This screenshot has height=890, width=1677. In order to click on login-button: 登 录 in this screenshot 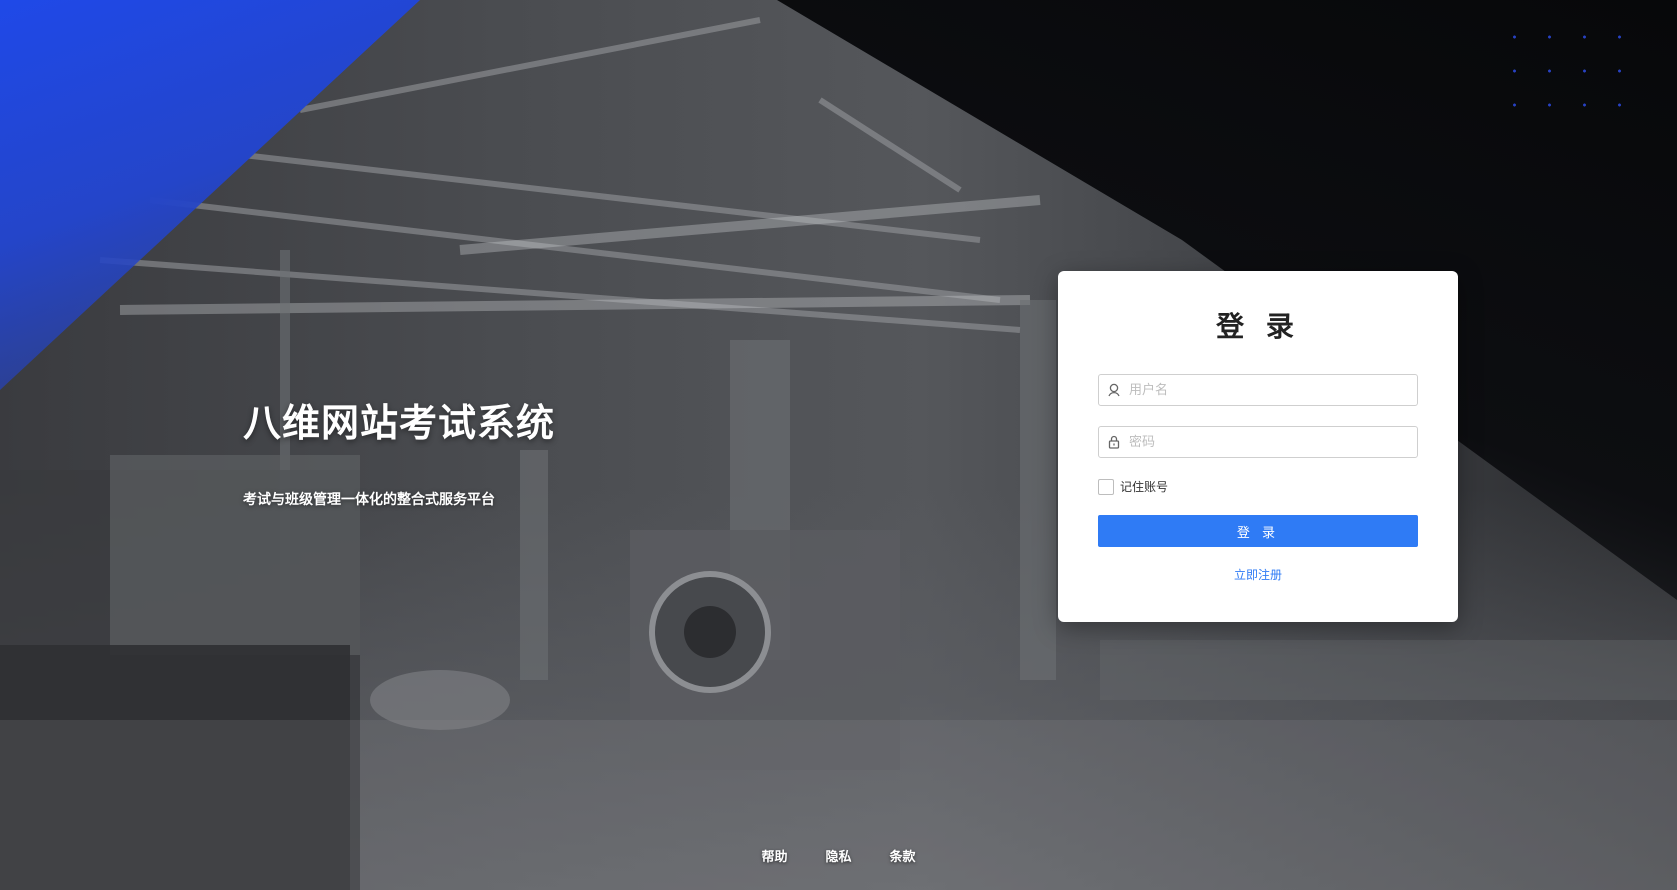, I will do `click(1258, 531)`.